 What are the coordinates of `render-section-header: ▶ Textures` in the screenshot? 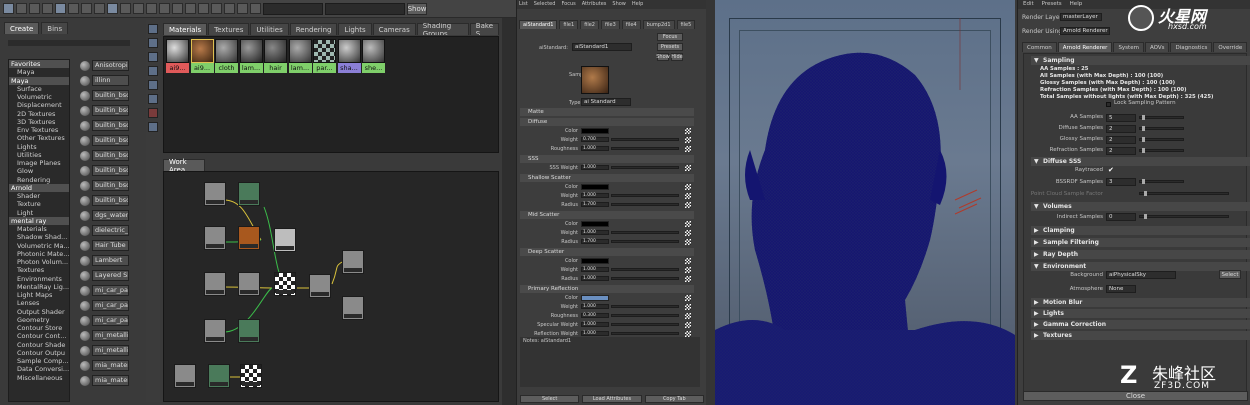 It's located at (1140, 335).